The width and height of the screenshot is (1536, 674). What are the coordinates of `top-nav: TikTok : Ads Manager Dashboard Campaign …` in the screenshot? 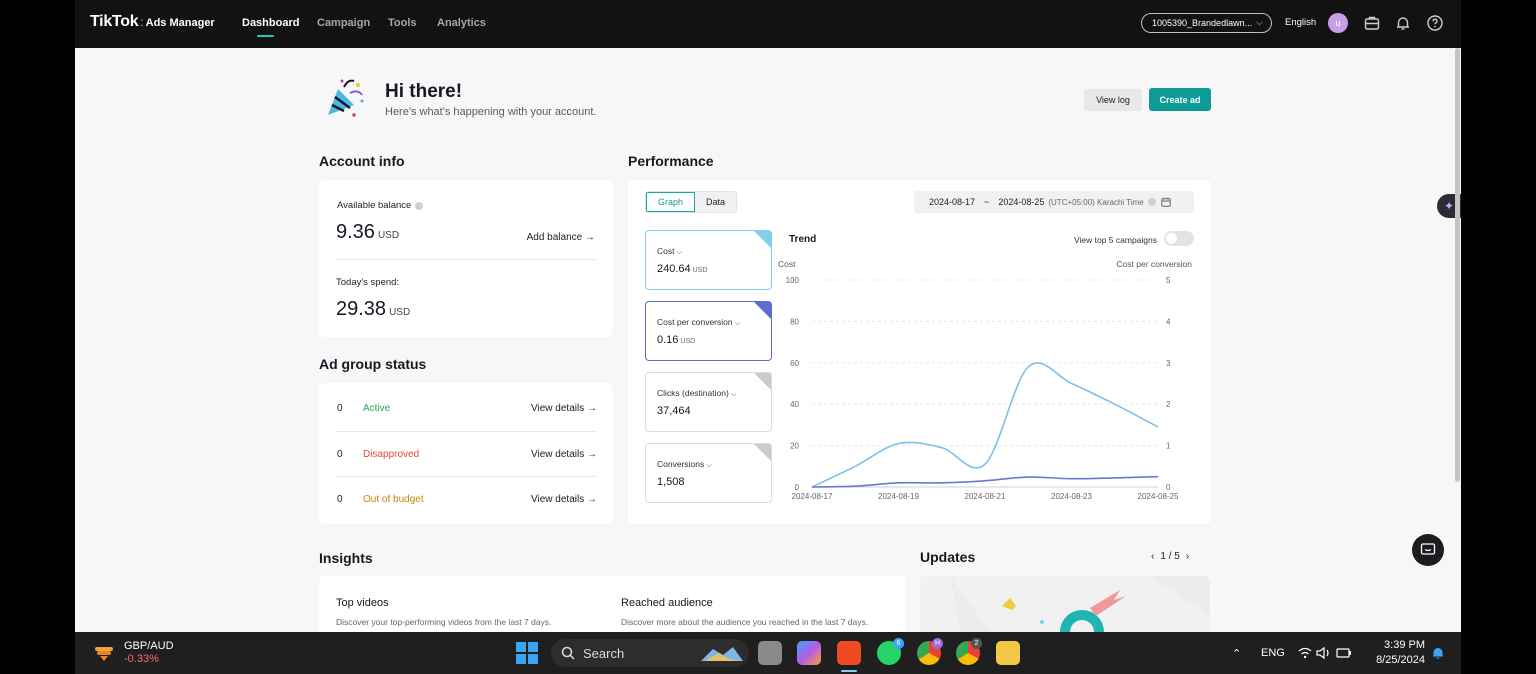 It's located at (768, 24).